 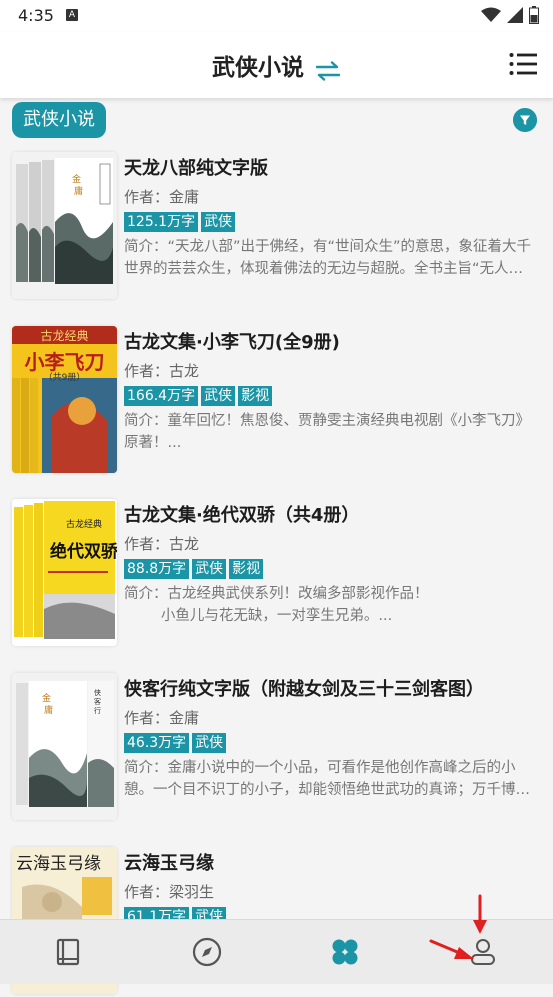 What do you see at coordinates (523, 64) in the screenshot?
I see `list-menu-icon` at bounding box center [523, 64].